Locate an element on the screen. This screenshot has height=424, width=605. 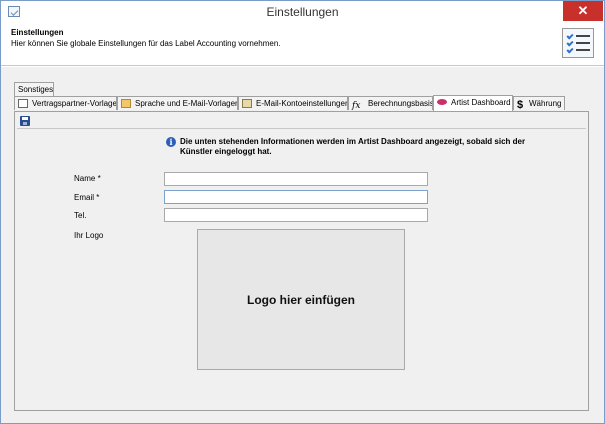
tab-label: Vertragspartner-Vorlage is located at coordinates (74, 103).